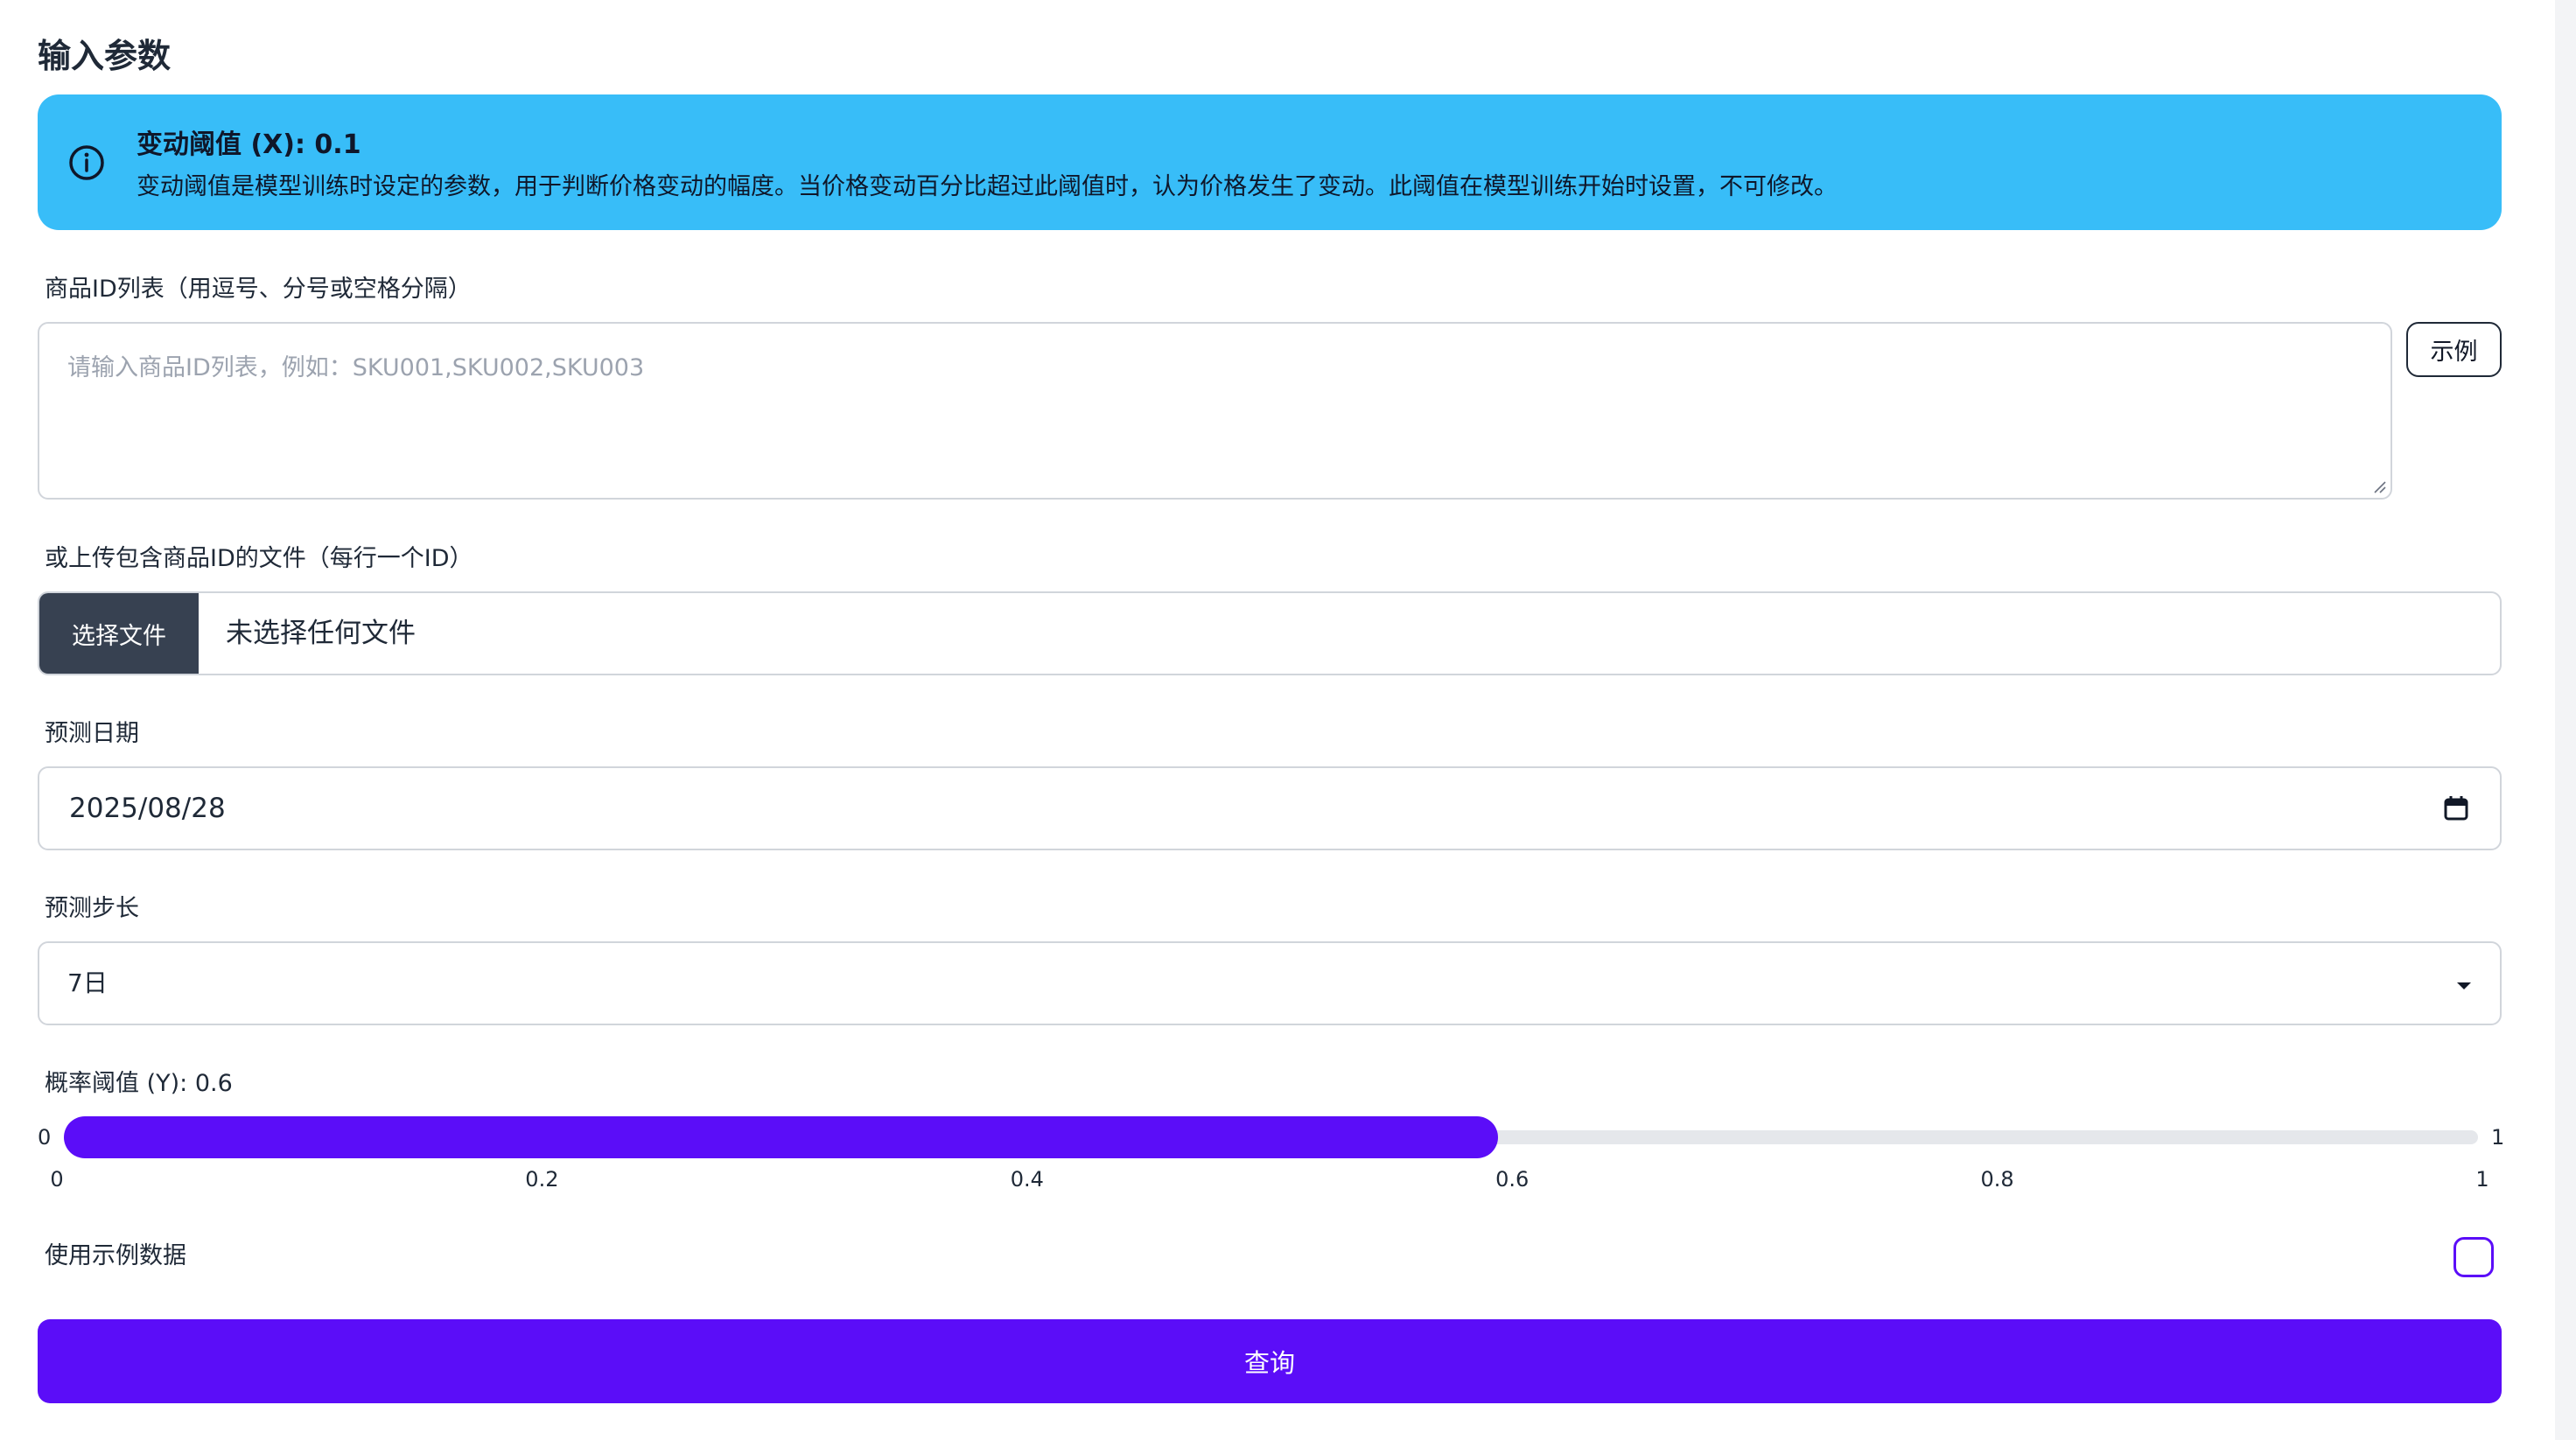 The image size is (2576, 1440). I want to click on resize-handle-icon, so click(2379, 486).